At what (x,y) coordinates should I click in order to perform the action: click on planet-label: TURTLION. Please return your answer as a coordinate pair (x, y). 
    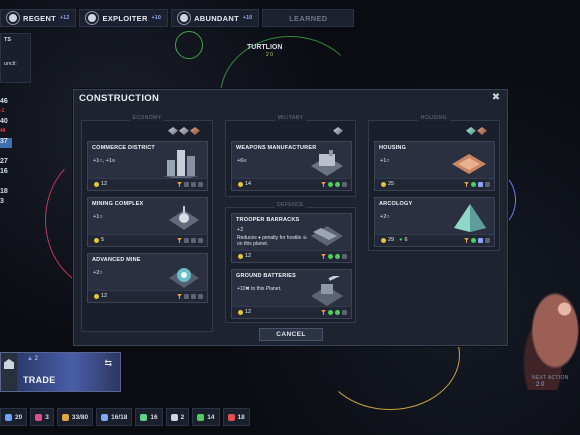
    Looking at the image, I should click on (264, 47).